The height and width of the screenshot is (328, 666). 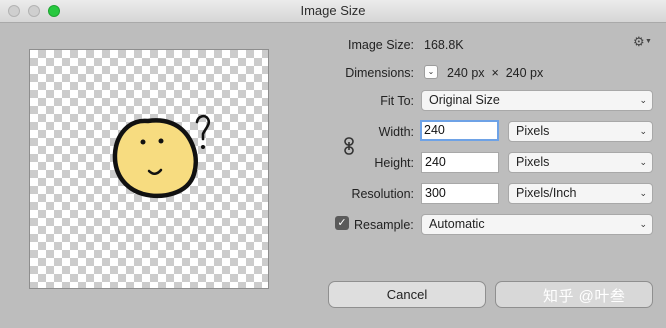 I want to click on image-size-value: 168.8K, so click(x=444, y=45).